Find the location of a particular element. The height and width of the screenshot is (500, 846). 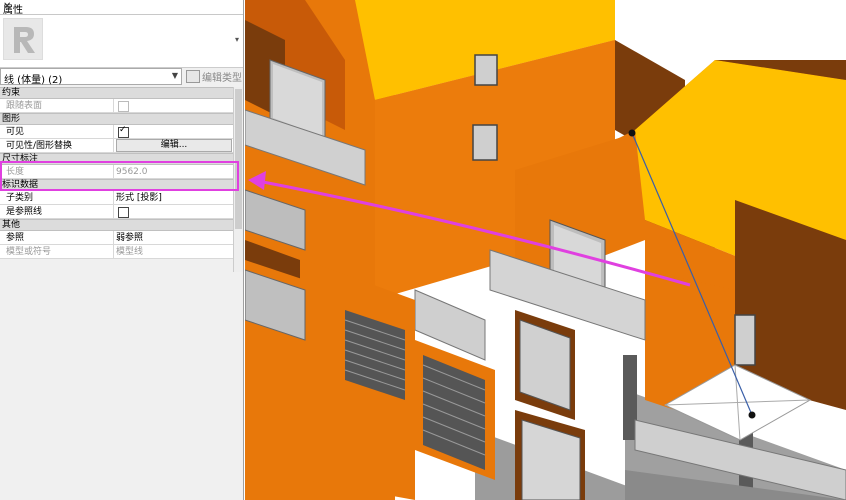

close-icon: ✕ is located at coordinates (121, 6).